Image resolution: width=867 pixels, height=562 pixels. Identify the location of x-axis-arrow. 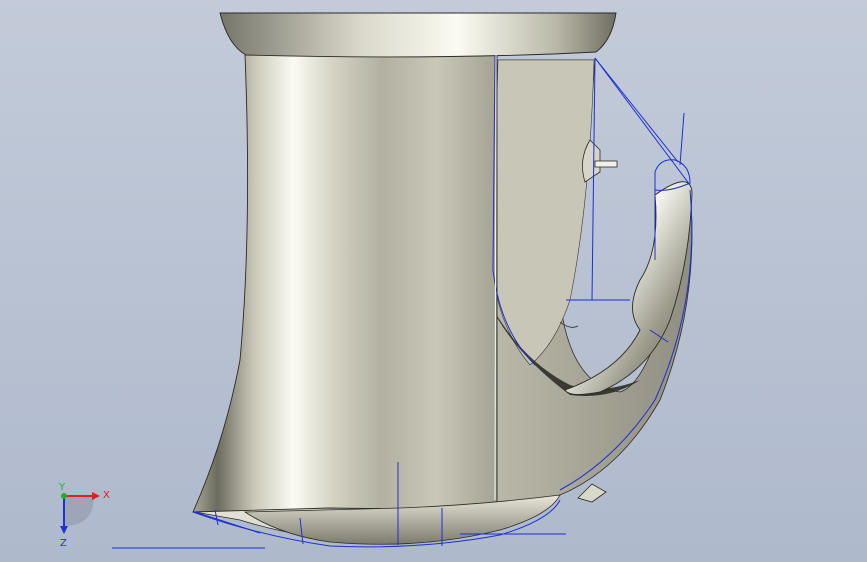
(96, 496).